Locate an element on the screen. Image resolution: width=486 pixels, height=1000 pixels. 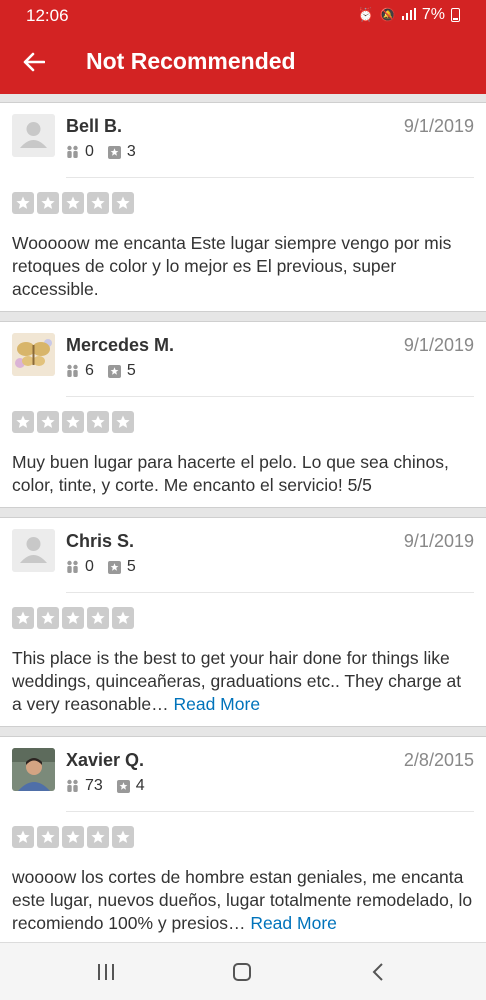
recent-apps-button is located at coordinates (106, 972).